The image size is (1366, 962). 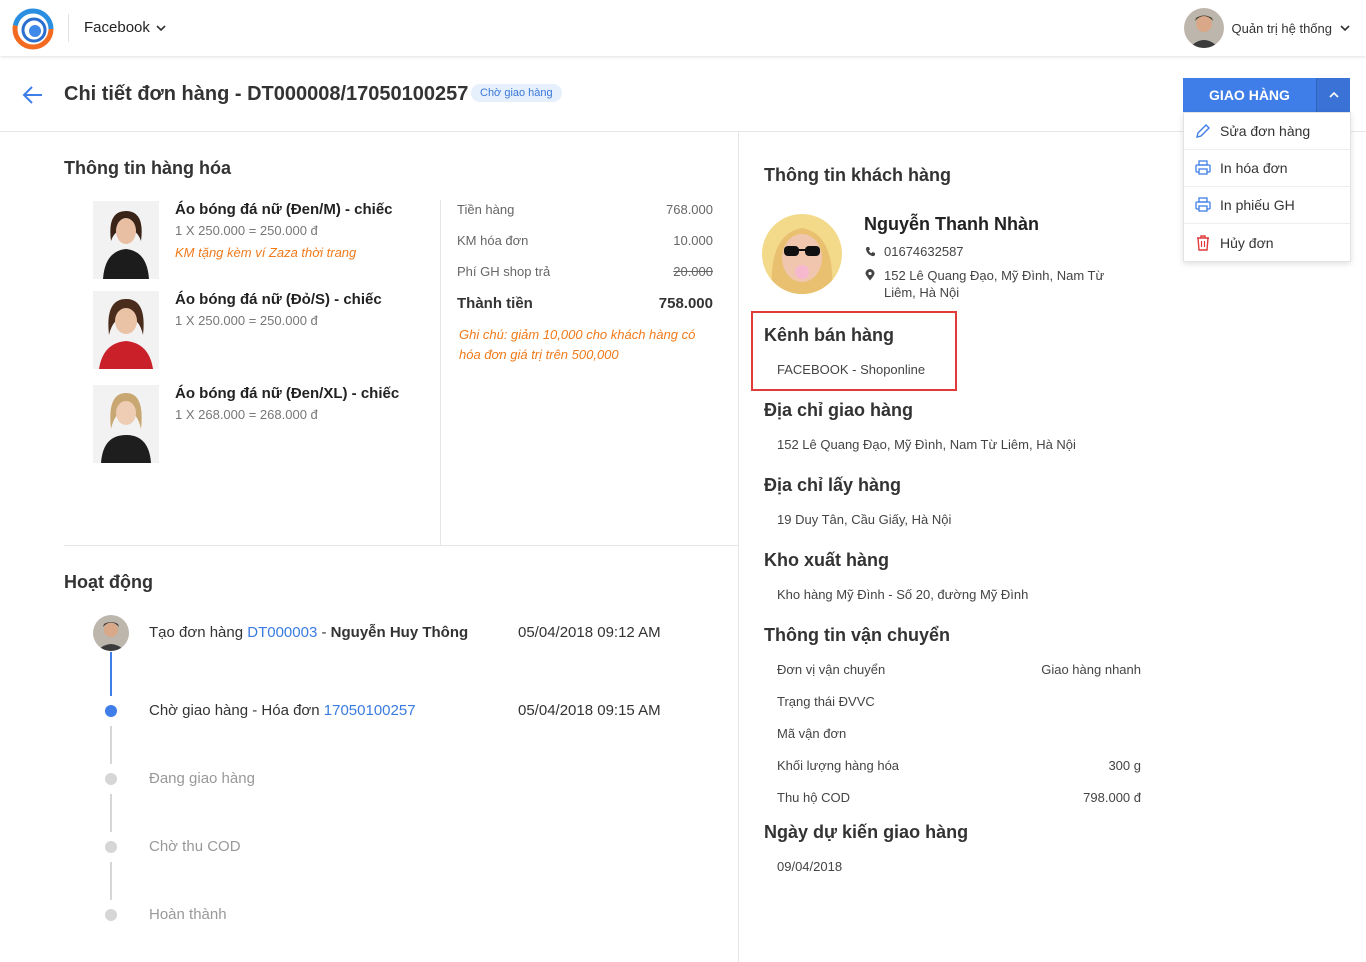 I want to click on sales-channel-highlight, so click(x=854, y=351).